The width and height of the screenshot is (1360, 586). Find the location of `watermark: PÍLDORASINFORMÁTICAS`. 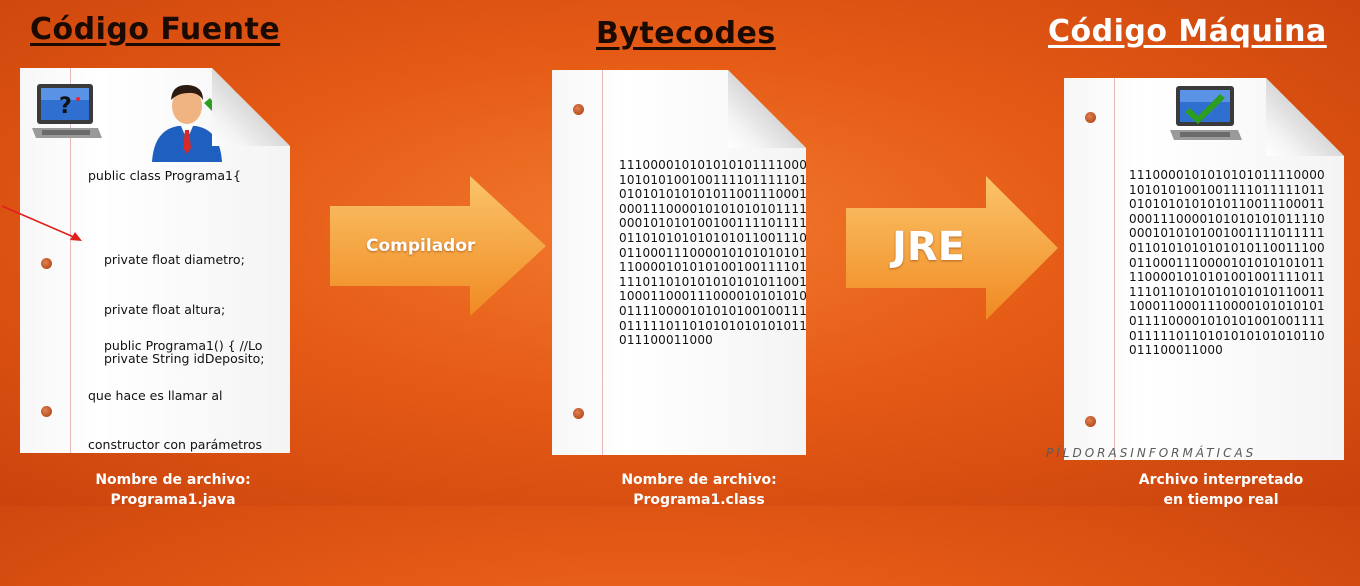

watermark: PÍLDORASINFORMÁTICAS is located at coordinates (1151, 453).